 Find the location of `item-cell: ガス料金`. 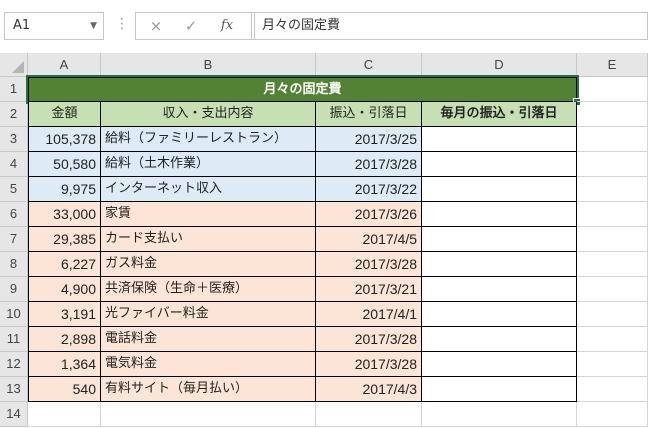

item-cell: ガス料金 is located at coordinates (208, 264).